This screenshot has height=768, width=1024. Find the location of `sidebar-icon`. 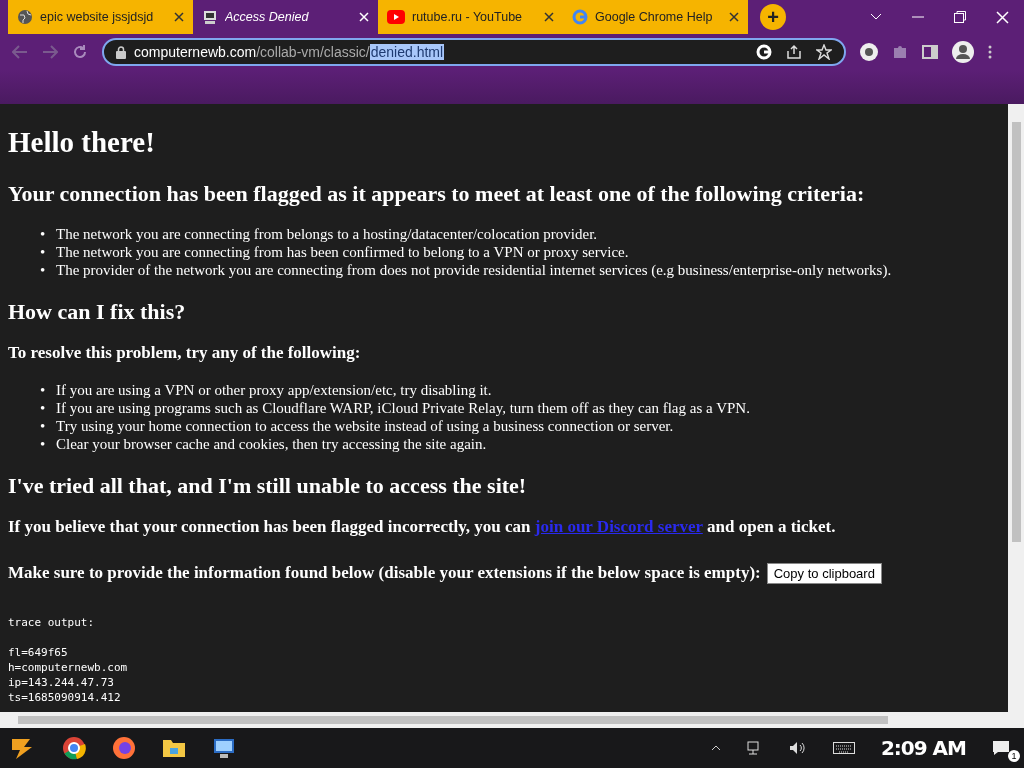

sidebar-icon is located at coordinates (930, 52).